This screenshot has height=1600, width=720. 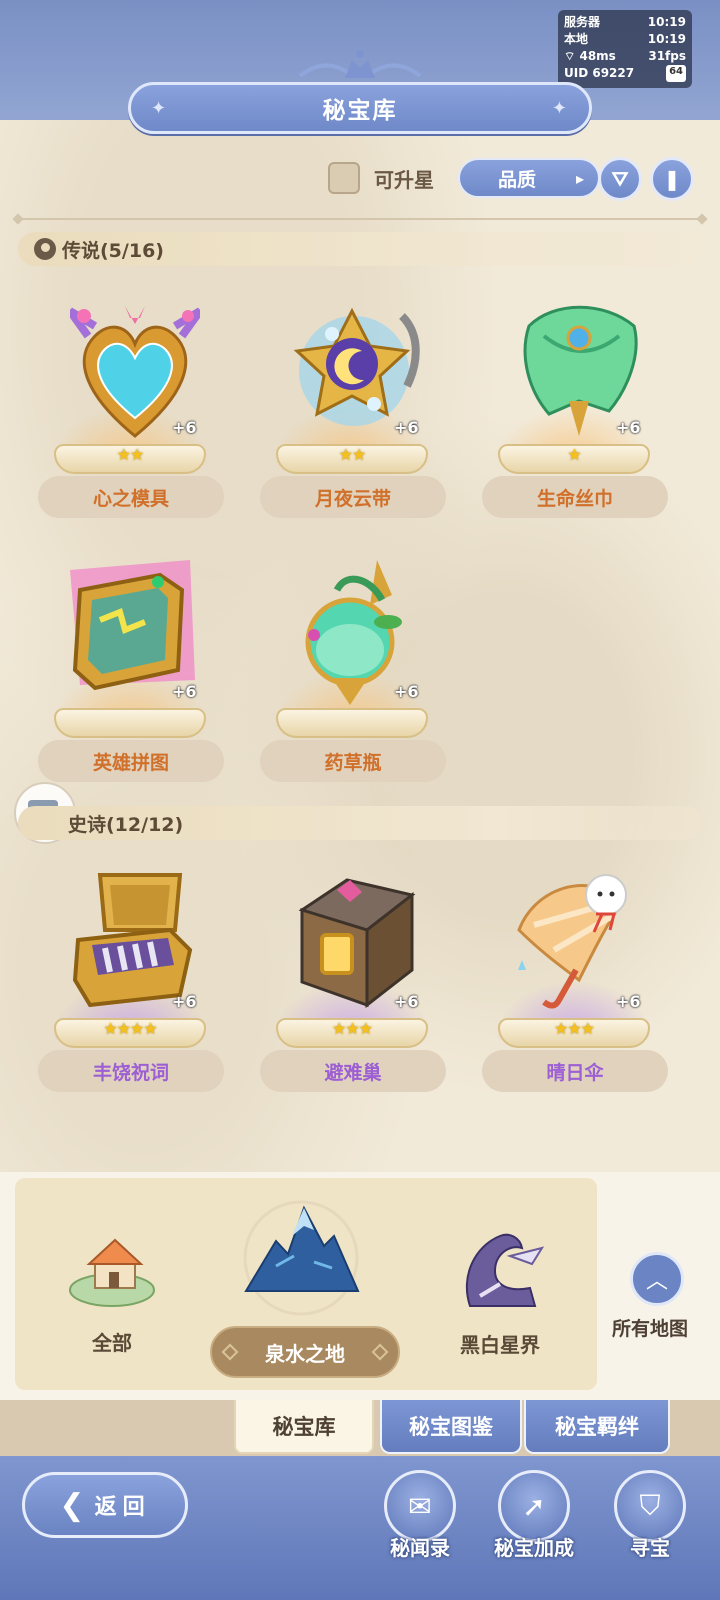 What do you see at coordinates (352, 985) in the screenshot?
I see `treasure-card: +6 ★★★ 避难巢` at bounding box center [352, 985].